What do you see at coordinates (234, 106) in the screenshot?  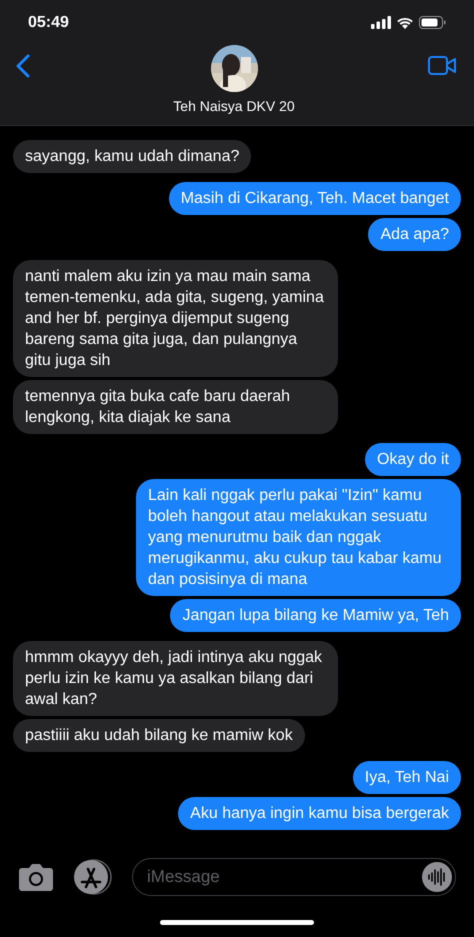 I see `contact-name: Teh Naisya DKV 20` at bounding box center [234, 106].